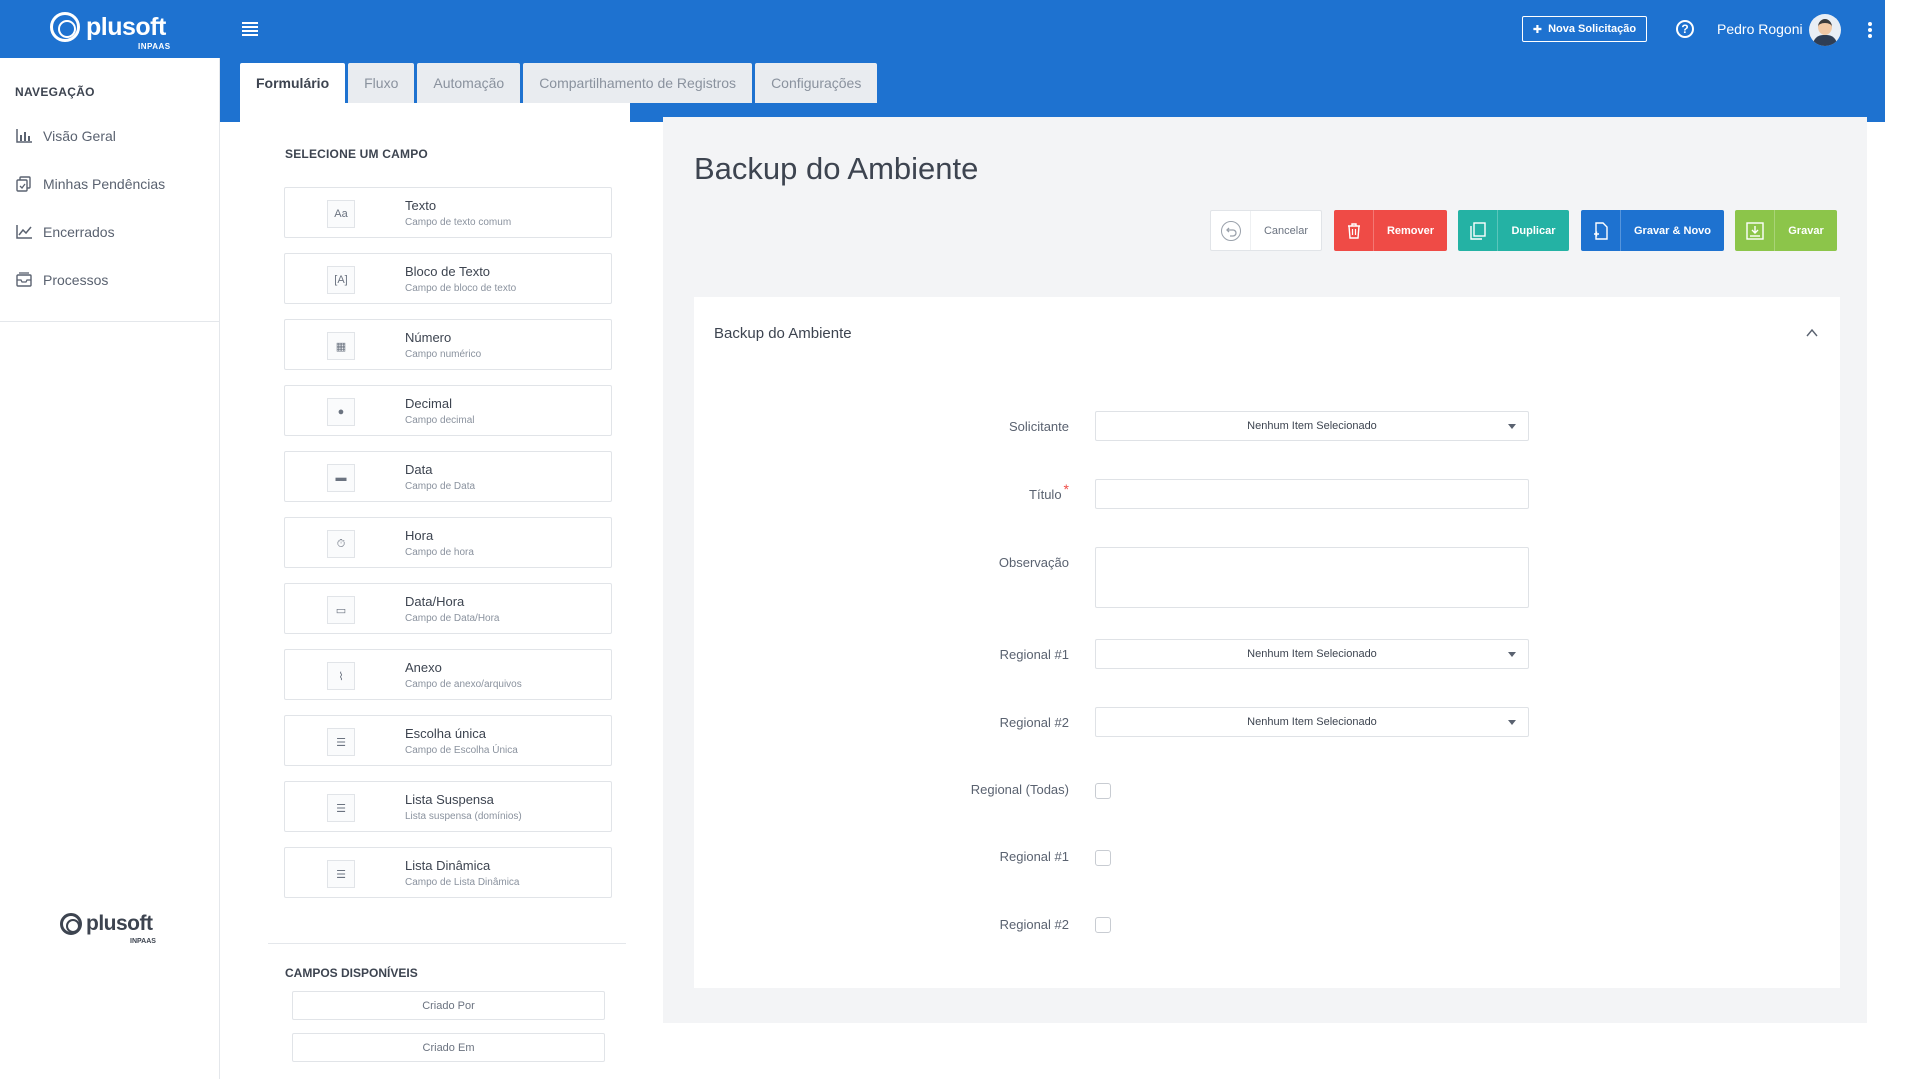 The width and height of the screenshot is (1905, 1079). I want to click on observacao-textarea, so click(1312, 577).